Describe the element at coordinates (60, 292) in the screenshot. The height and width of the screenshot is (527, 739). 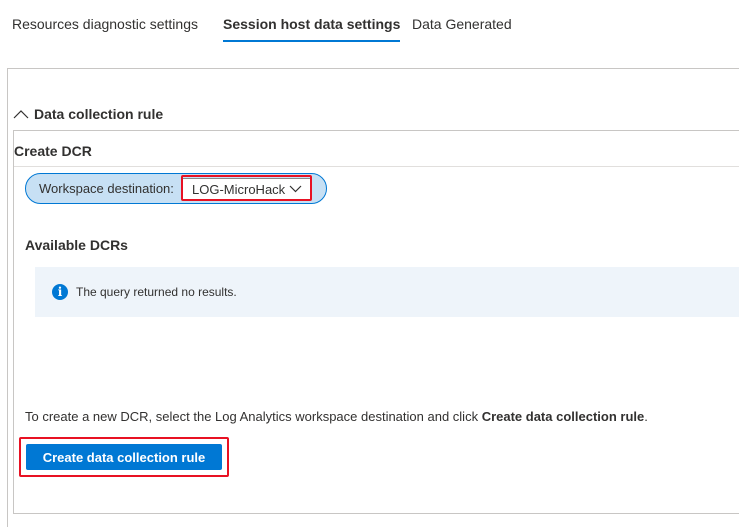
I see `info-icon: i` at that location.